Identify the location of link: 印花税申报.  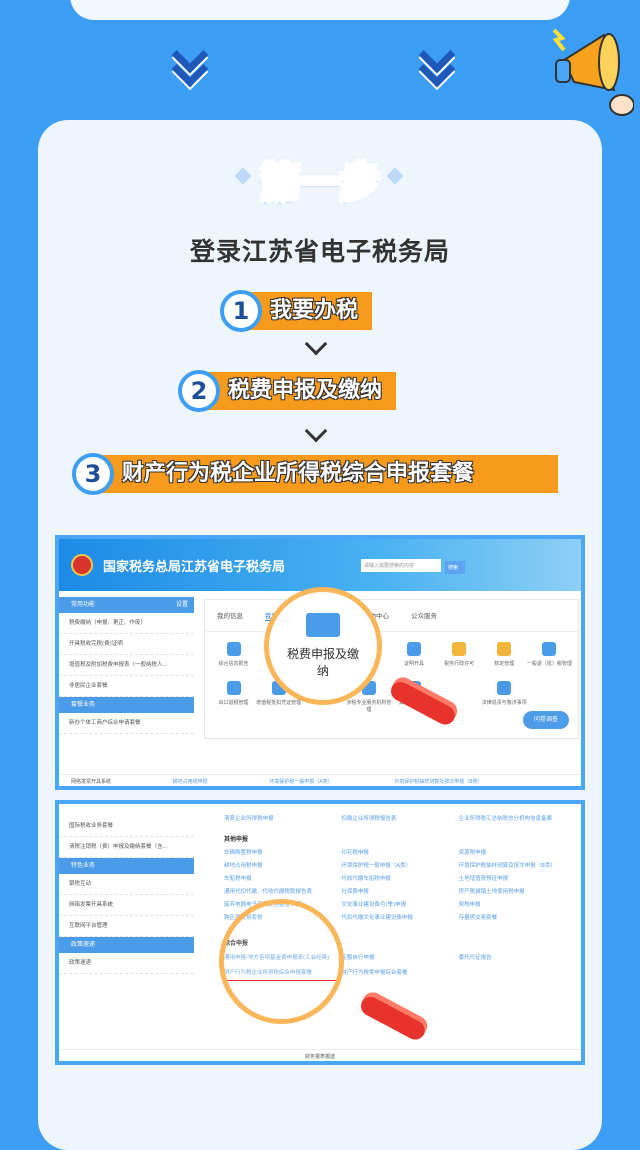
(398, 853).